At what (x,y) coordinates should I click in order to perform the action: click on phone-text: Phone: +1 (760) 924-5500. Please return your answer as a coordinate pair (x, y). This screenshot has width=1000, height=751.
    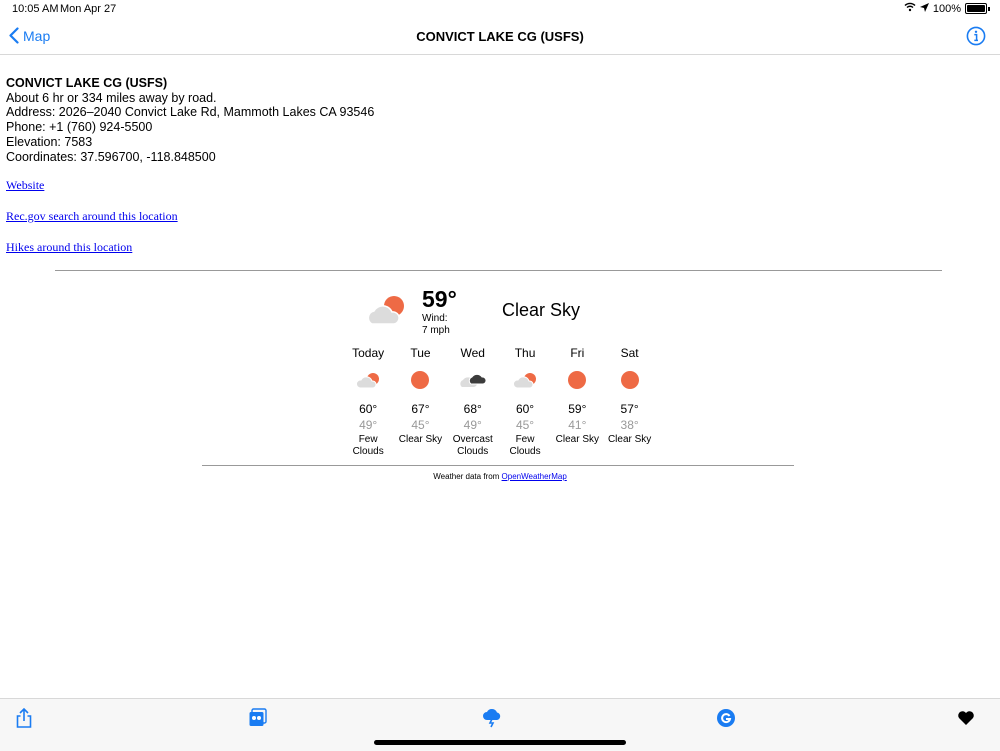
    Looking at the image, I should click on (79, 127).